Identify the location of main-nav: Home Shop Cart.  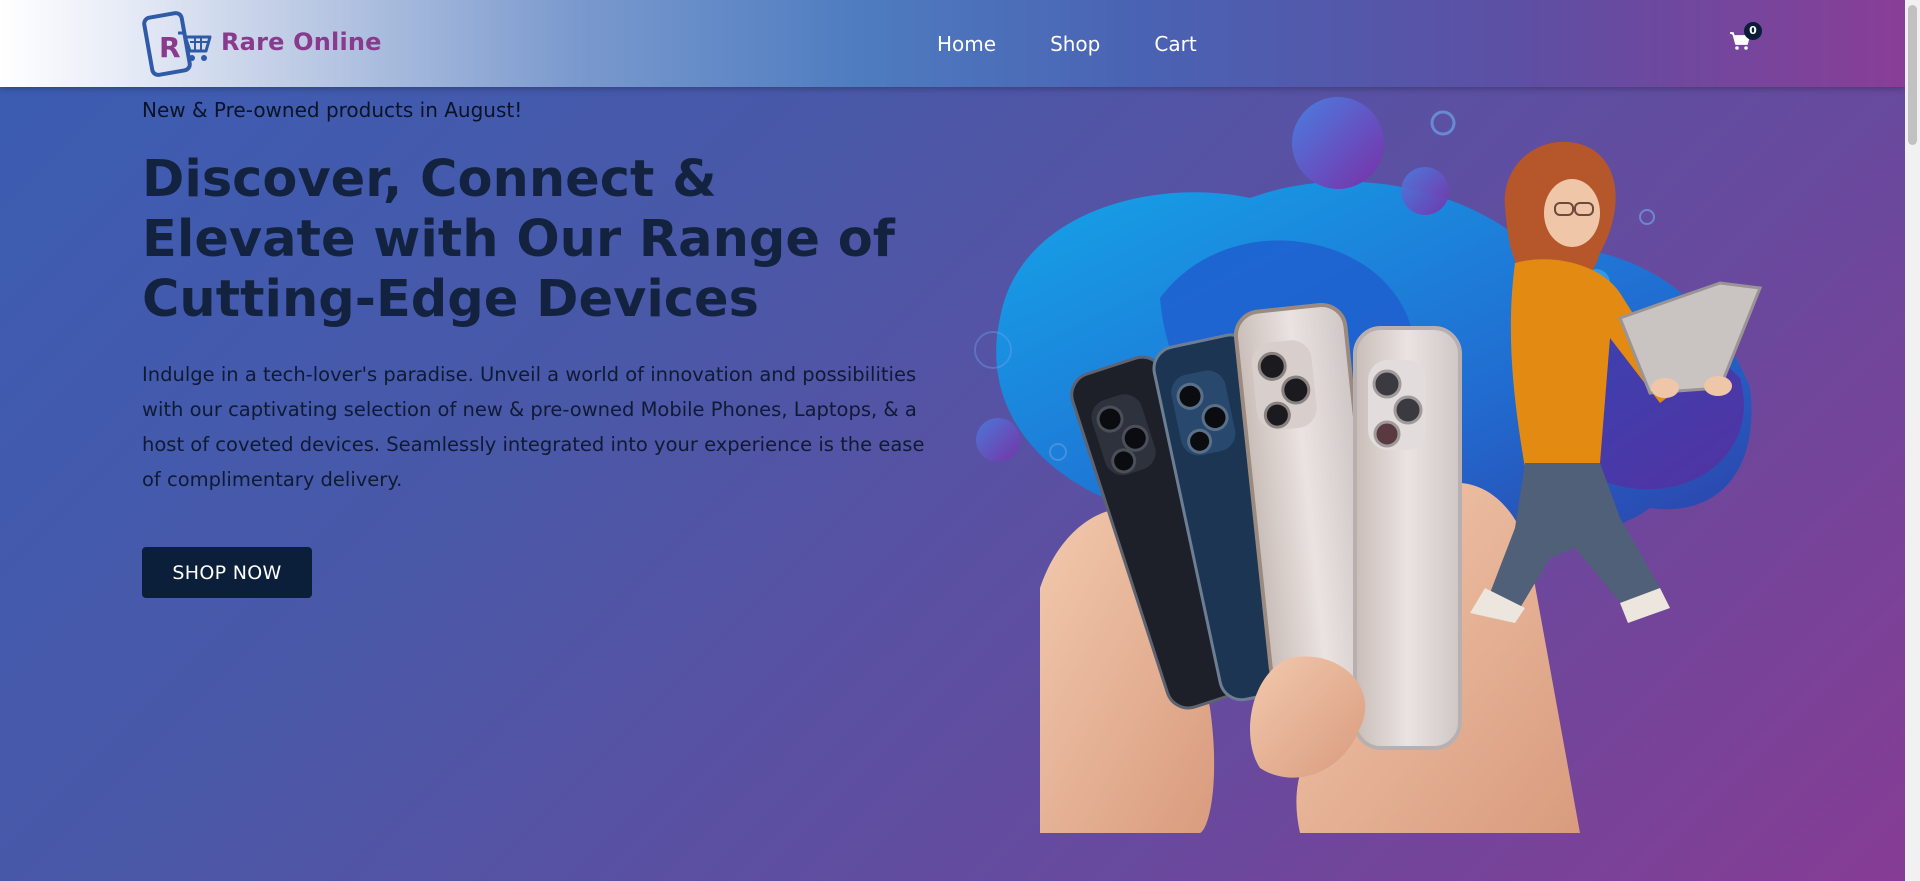
(1094, 44).